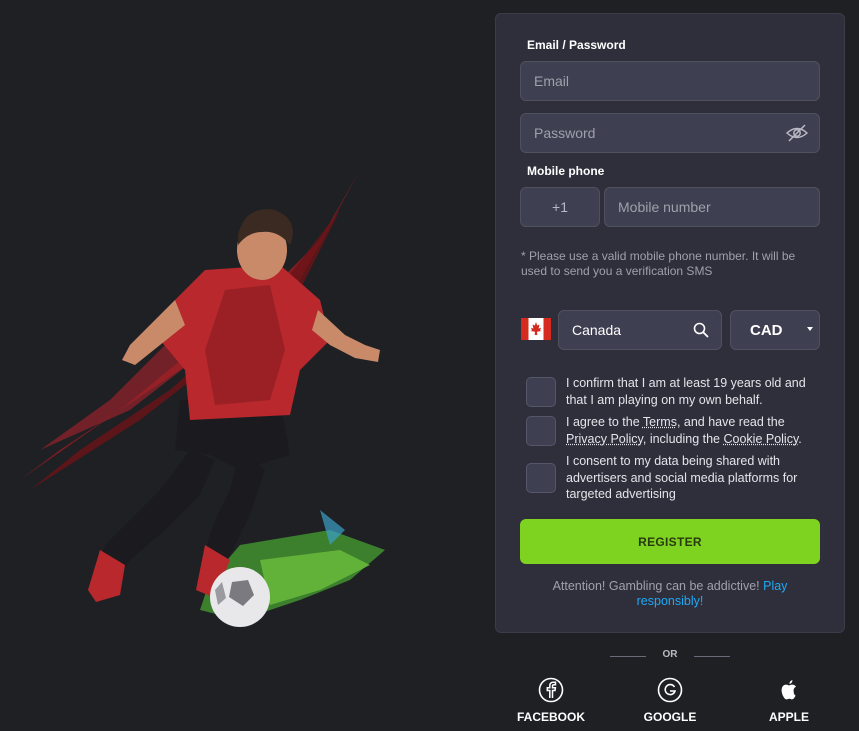 The image size is (859, 731). I want to click on terms-link: Terms, so click(660, 422).